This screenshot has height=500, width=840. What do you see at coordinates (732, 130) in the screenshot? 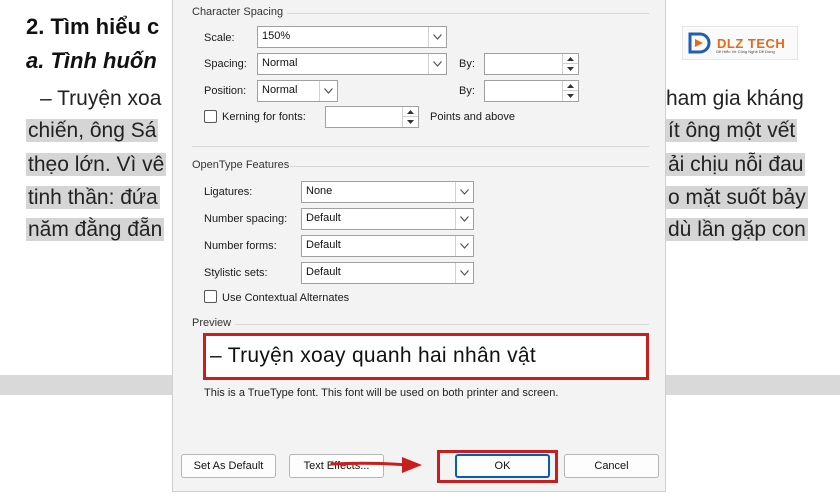
I see `document-line-right-2: ít ông một vết` at bounding box center [732, 130].